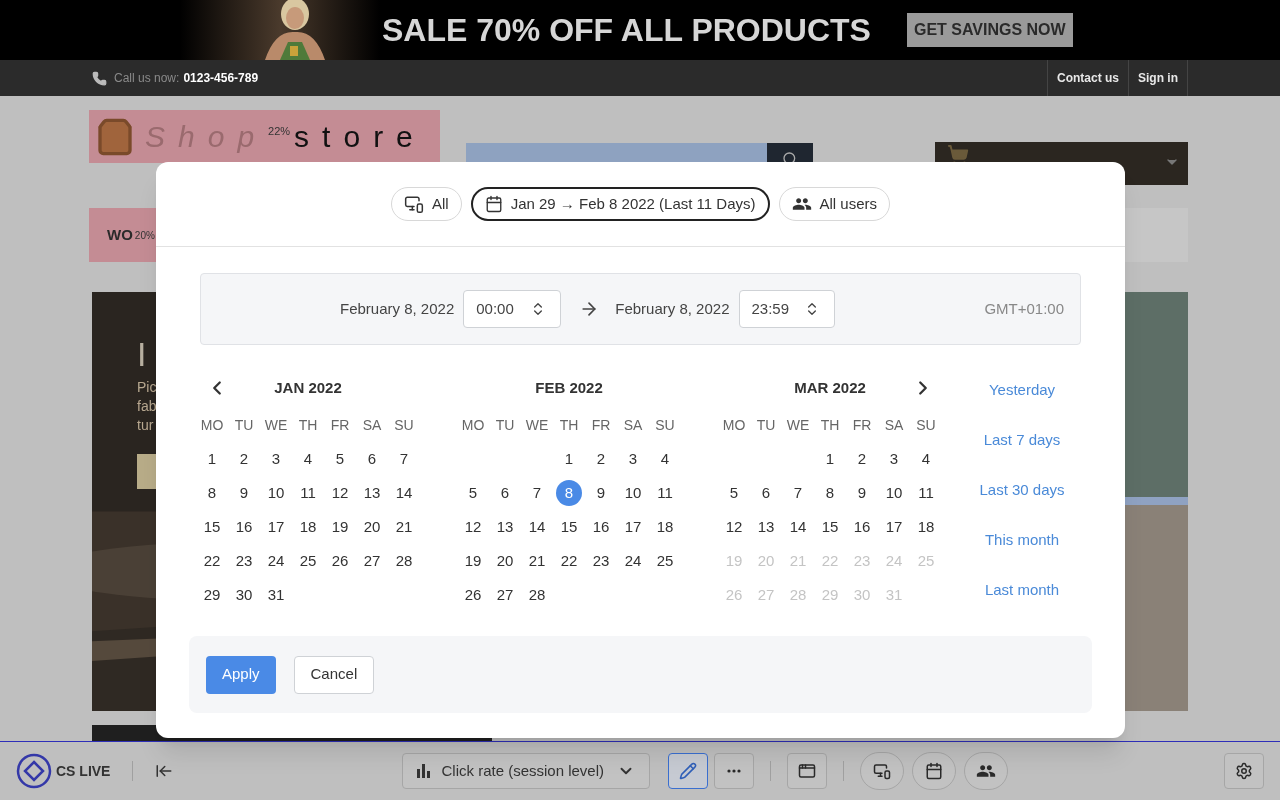 The image size is (1280, 800). Describe the element at coordinates (934, 771) in the screenshot. I see `calendar-button` at that location.